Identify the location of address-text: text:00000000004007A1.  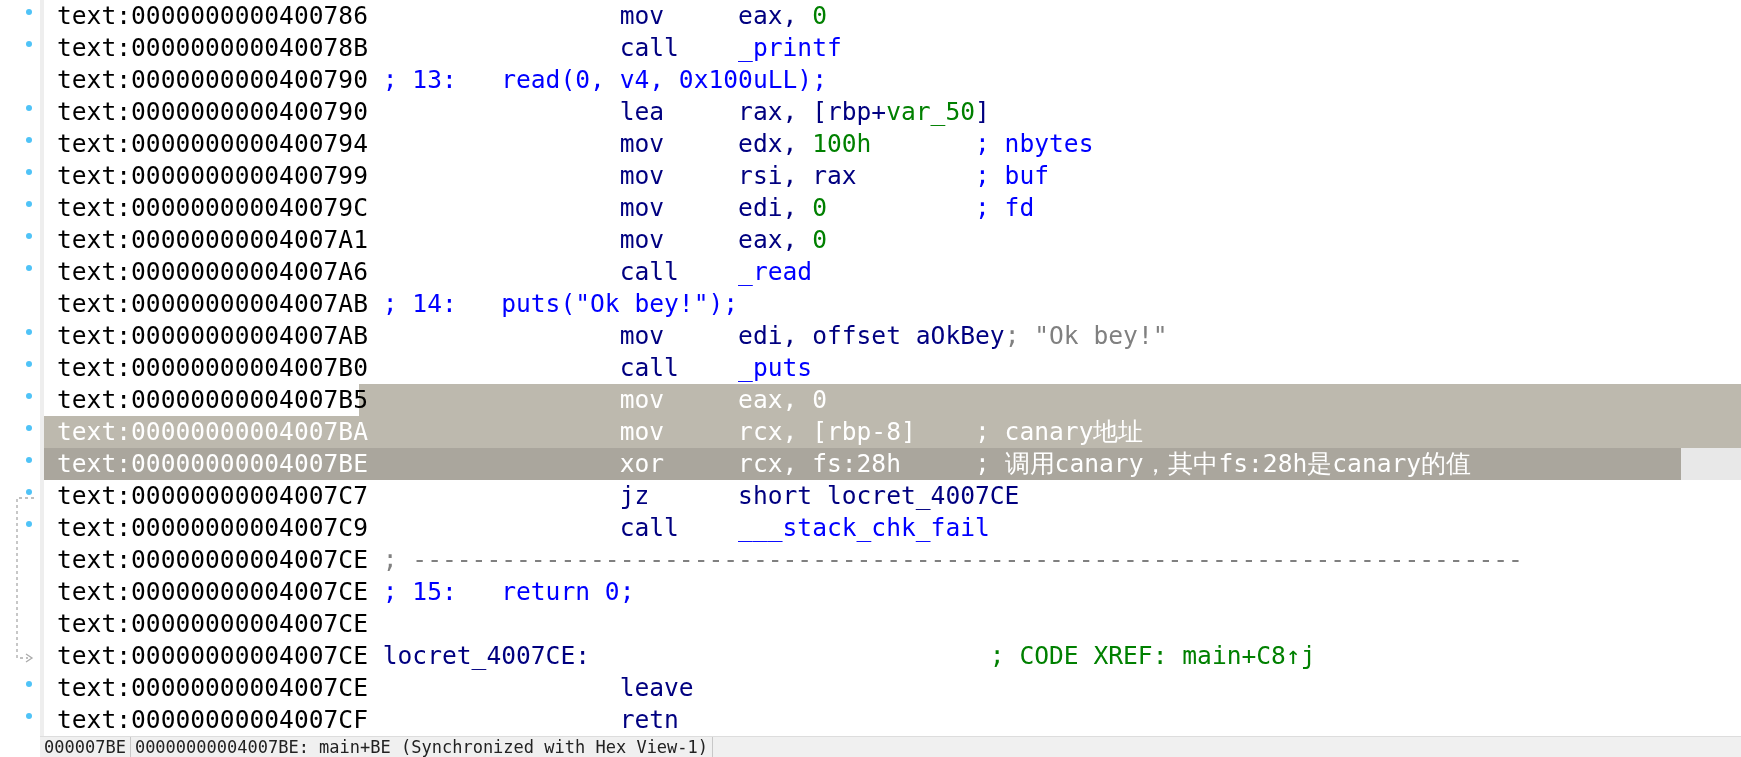
(212, 240).